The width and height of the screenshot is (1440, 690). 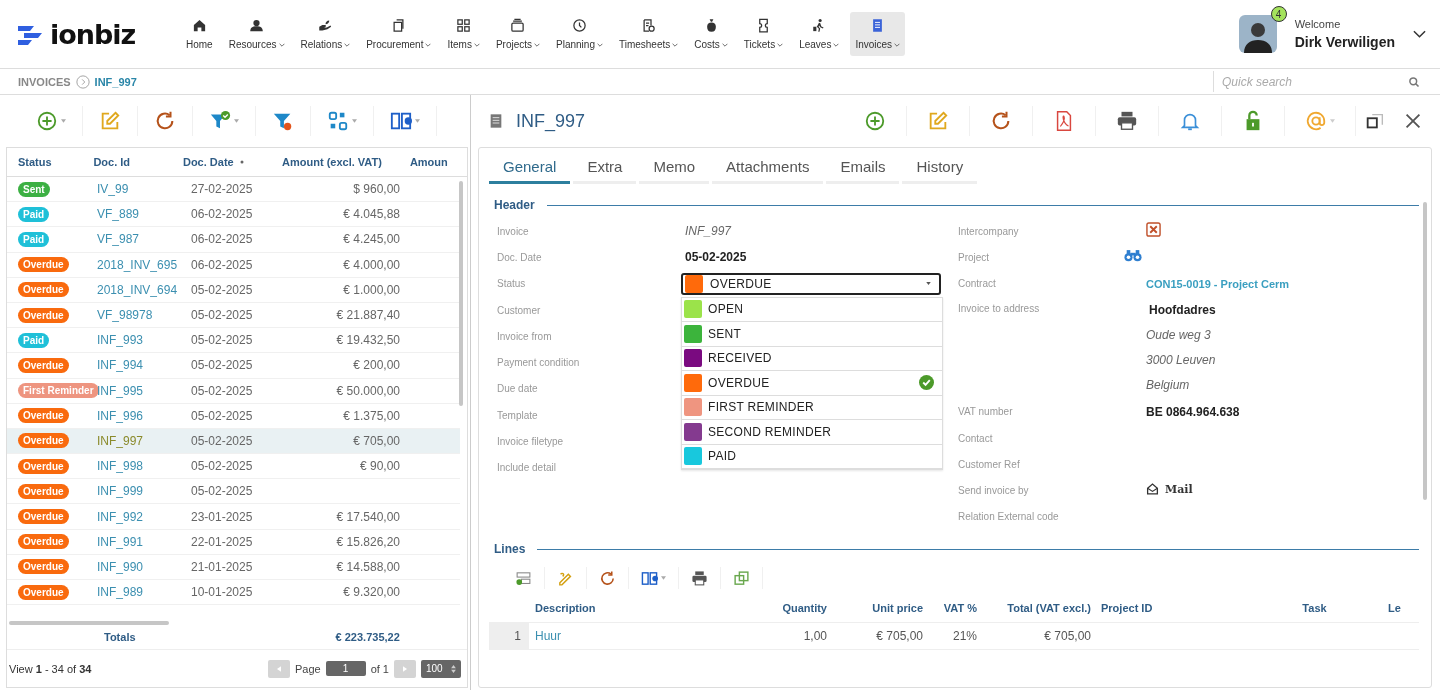 What do you see at coordinates (780, 44) in the screenshot?
I see `caret-icon` at bounding box center [780, 44].